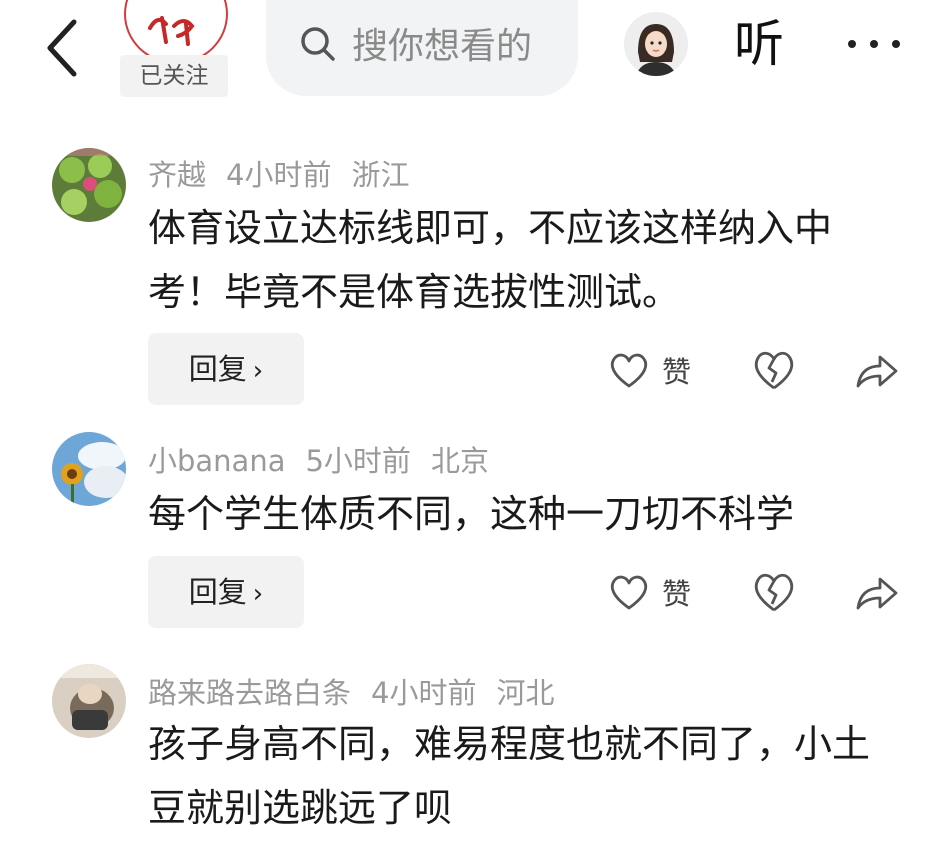 Image resolution: width=948 pixels, height=841 pixels. I want to click on search-icon, so click(318, 44).